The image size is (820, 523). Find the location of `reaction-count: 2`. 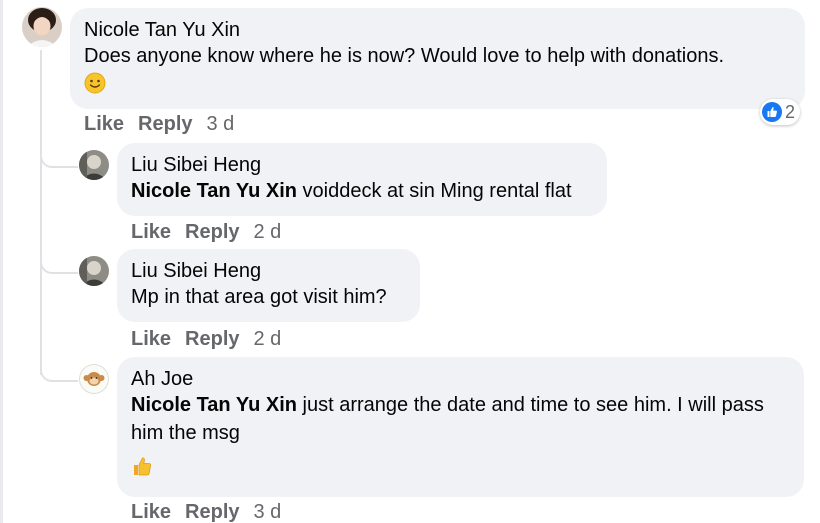

reaction-count: 2 is located at coordinates (790, 111).